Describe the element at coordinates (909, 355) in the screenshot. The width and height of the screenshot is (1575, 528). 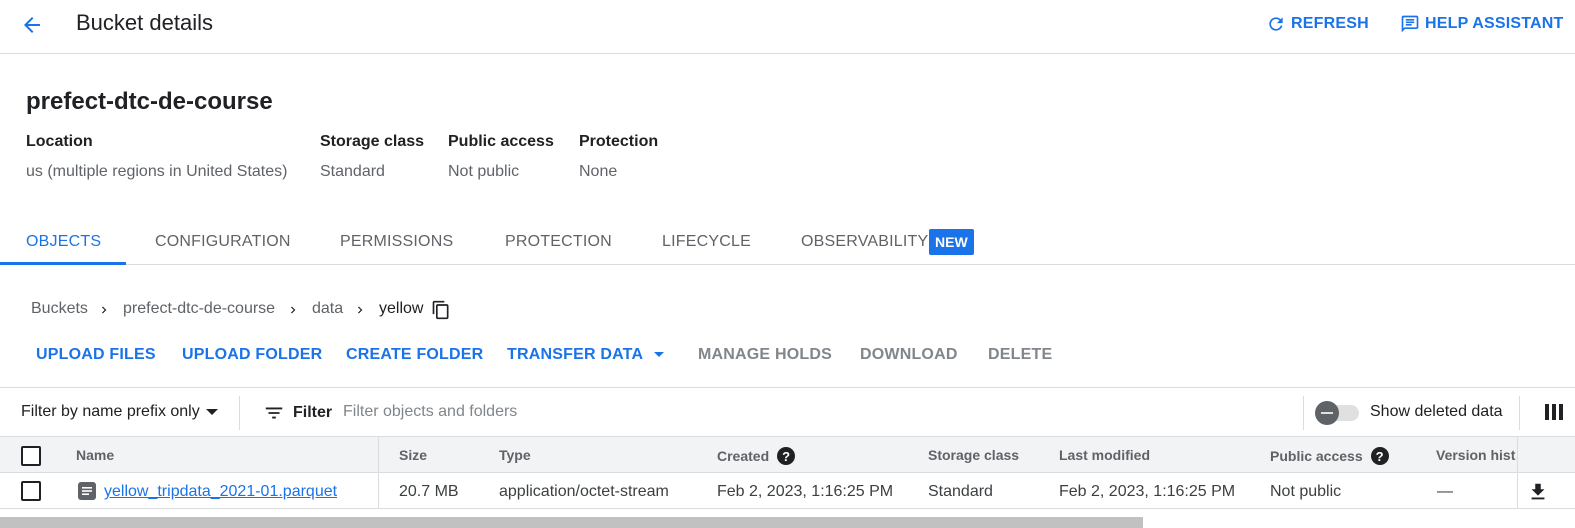
I see `download-button: DOWNLOAD` at that location.